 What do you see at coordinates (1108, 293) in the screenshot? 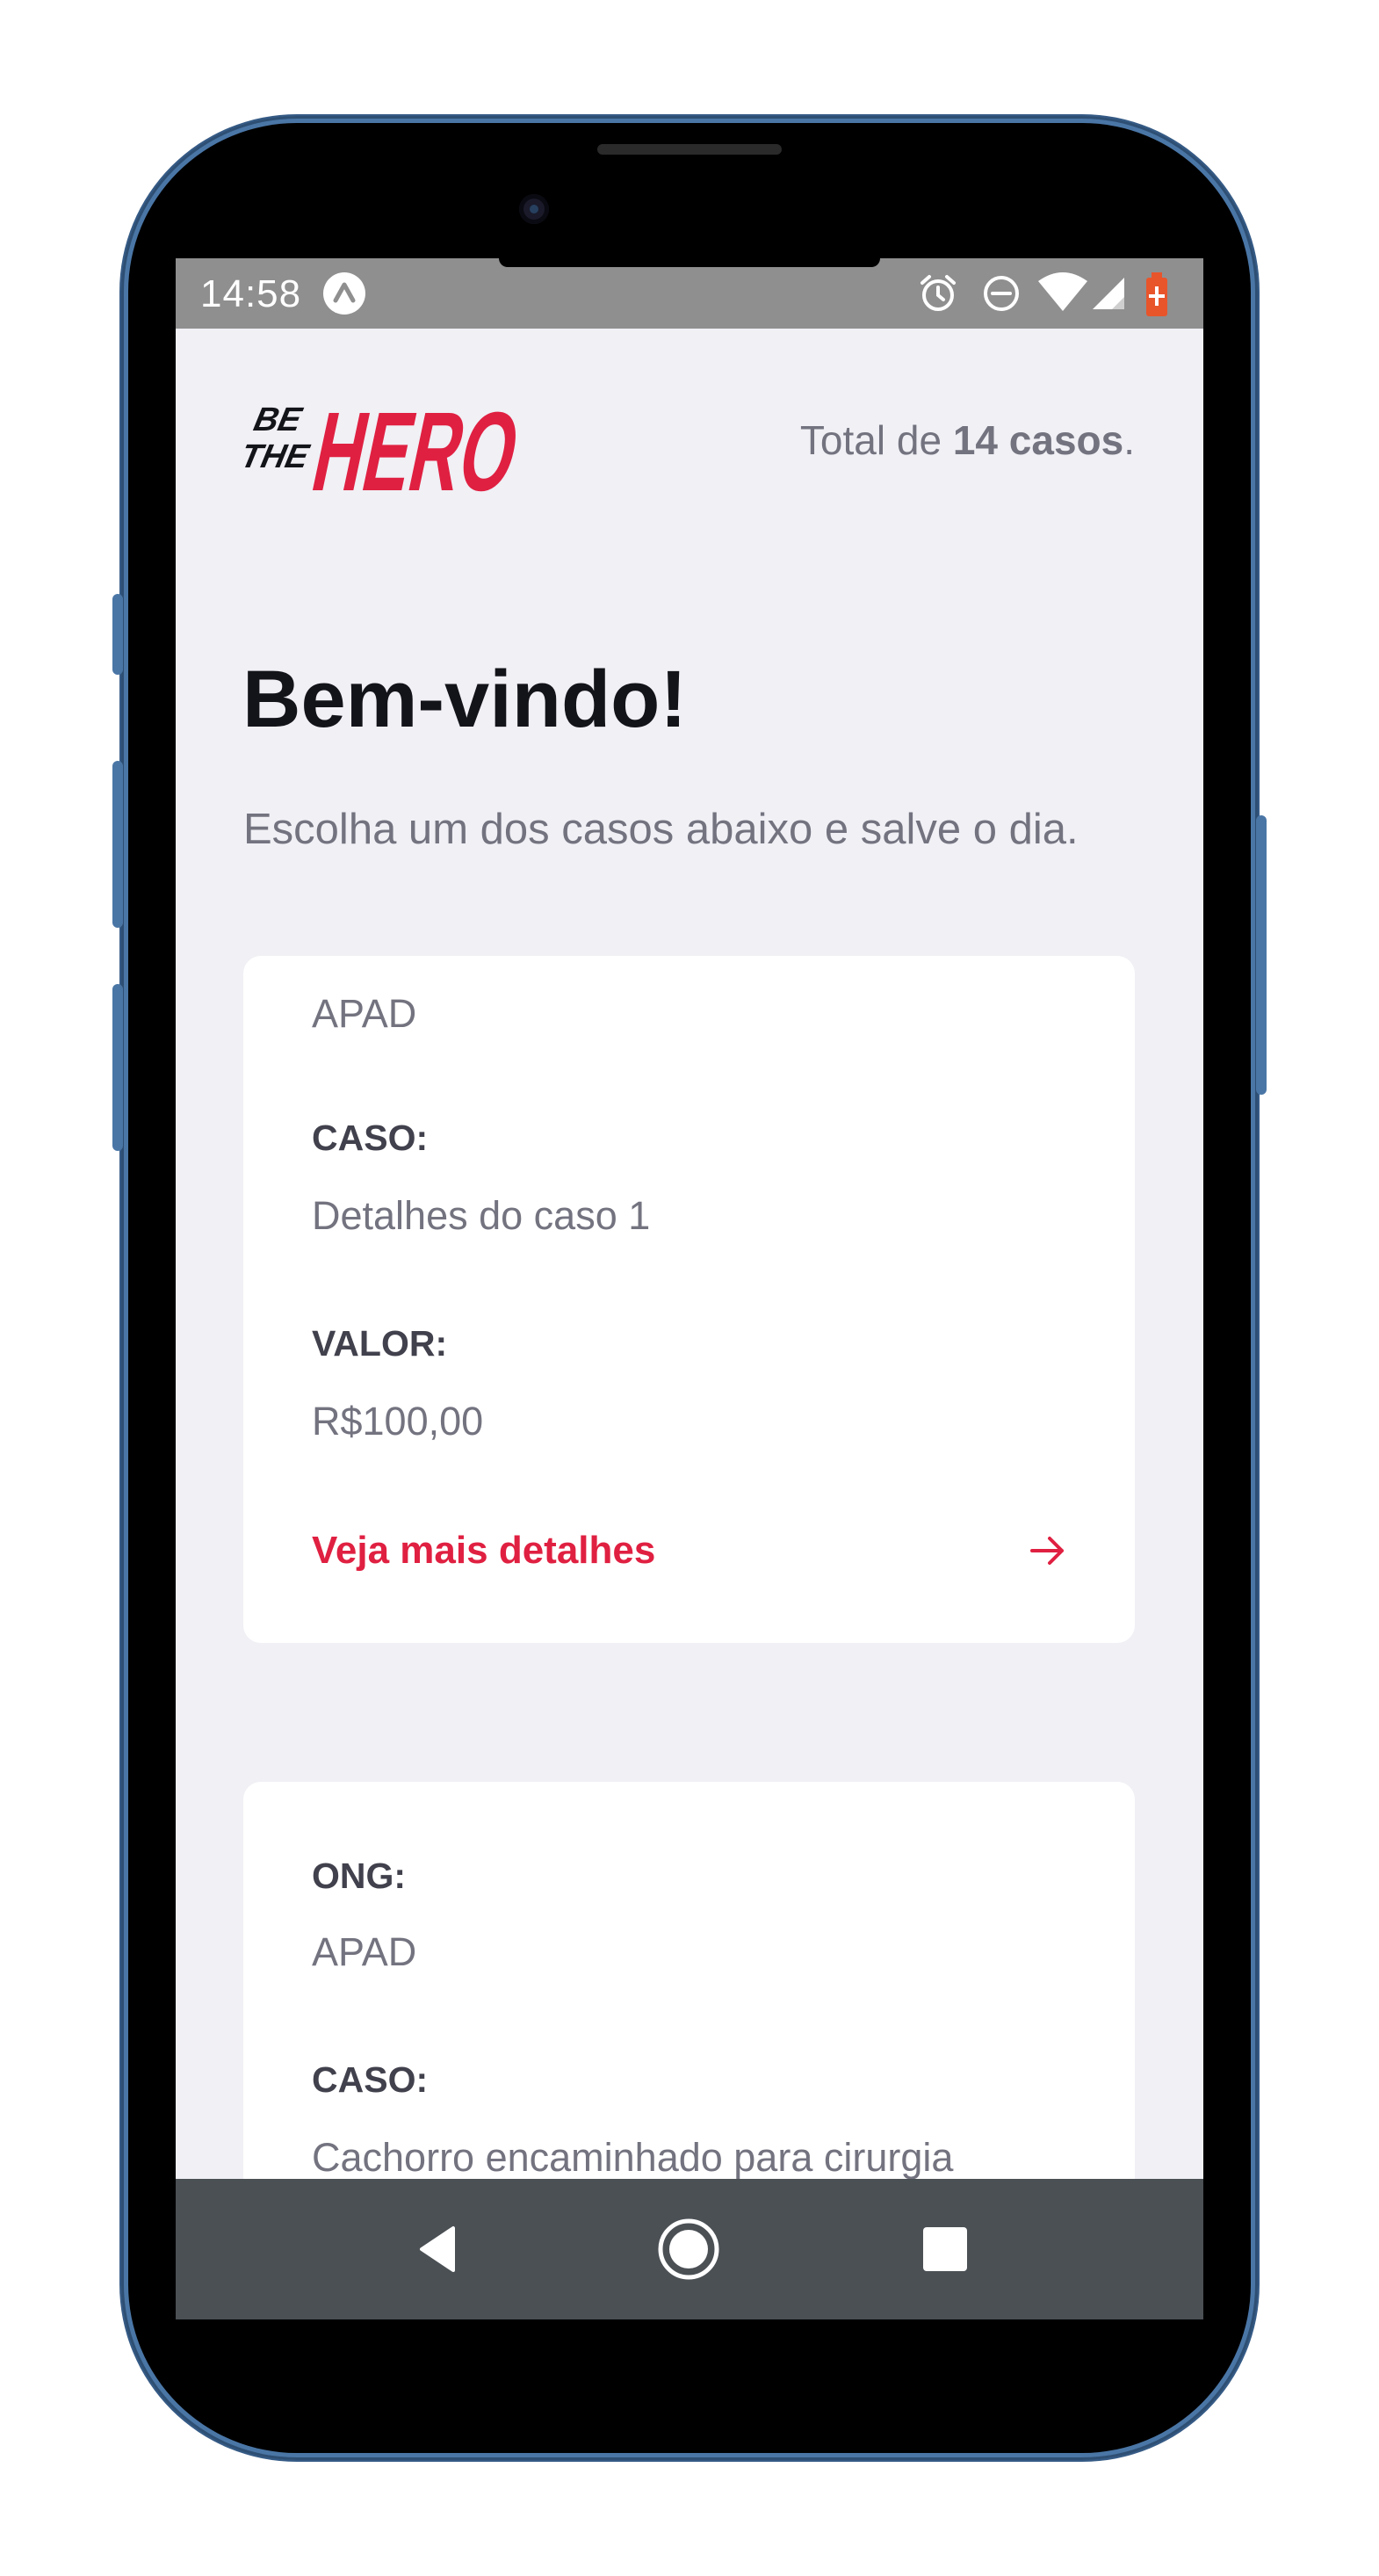
I see `signal-icon` at bounding box center [1108, 293].